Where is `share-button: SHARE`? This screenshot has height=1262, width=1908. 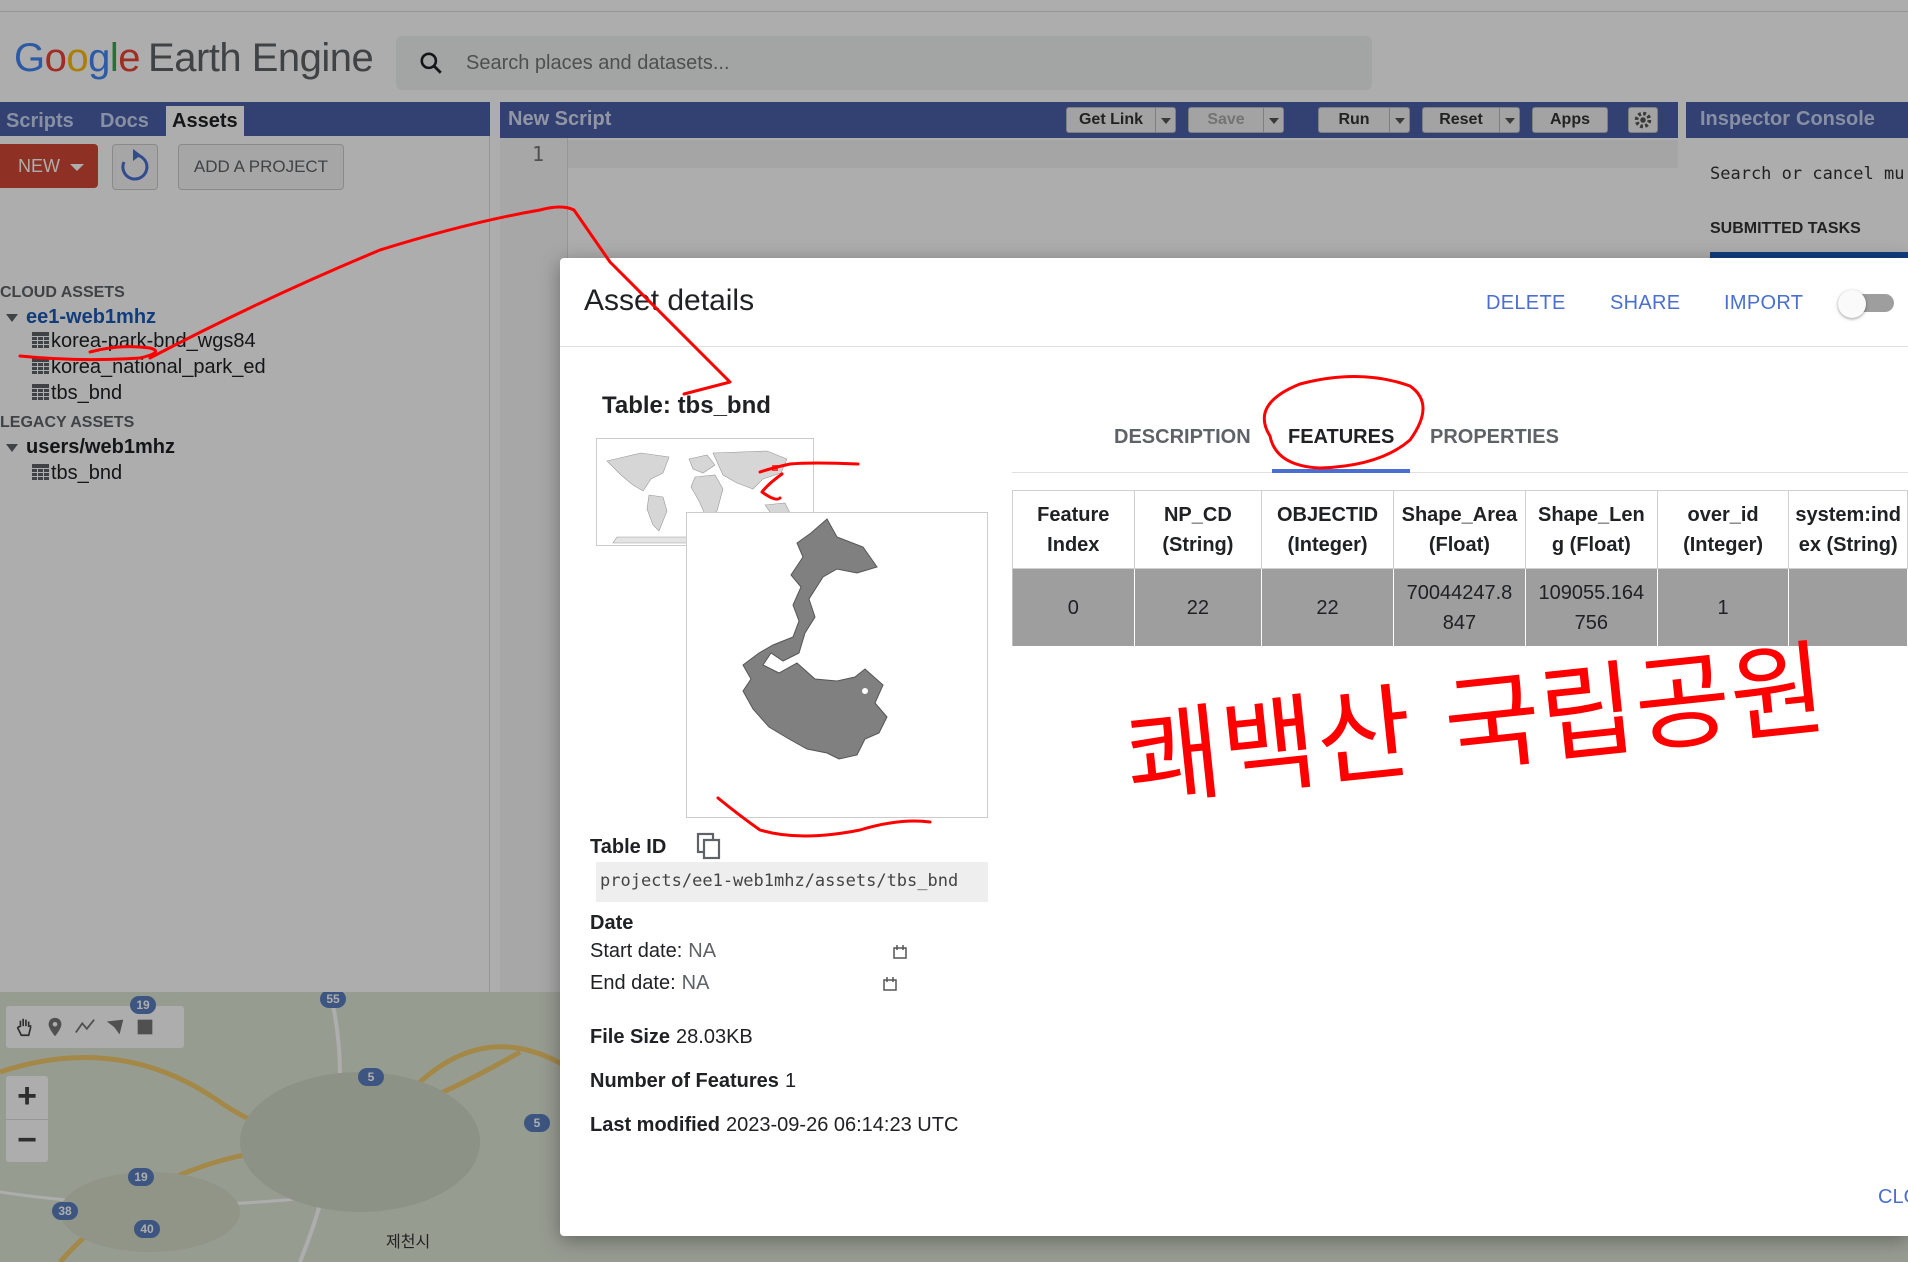 share-button: SHARE is located at coordinates (1645, 303).